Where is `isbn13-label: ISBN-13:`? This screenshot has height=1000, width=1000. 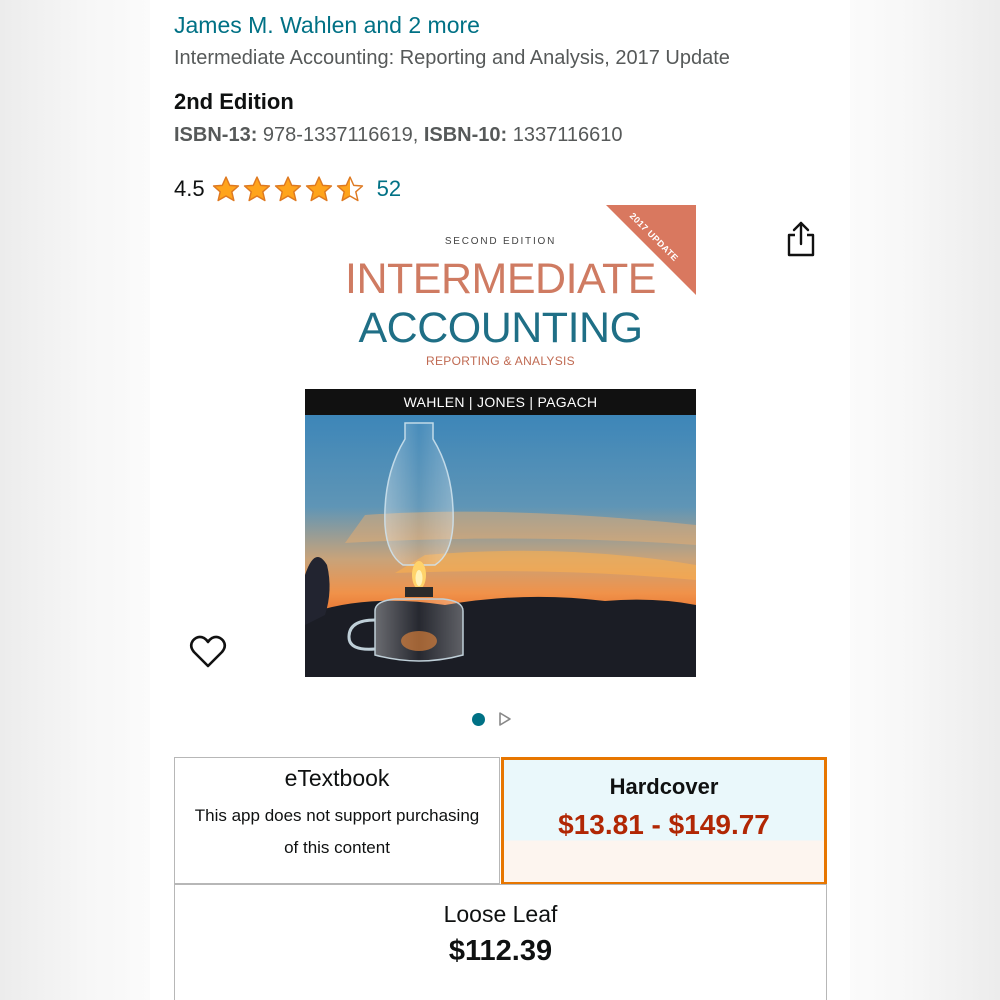
isbn13-label: ISBN-13: is located at coordinates (216, 135).